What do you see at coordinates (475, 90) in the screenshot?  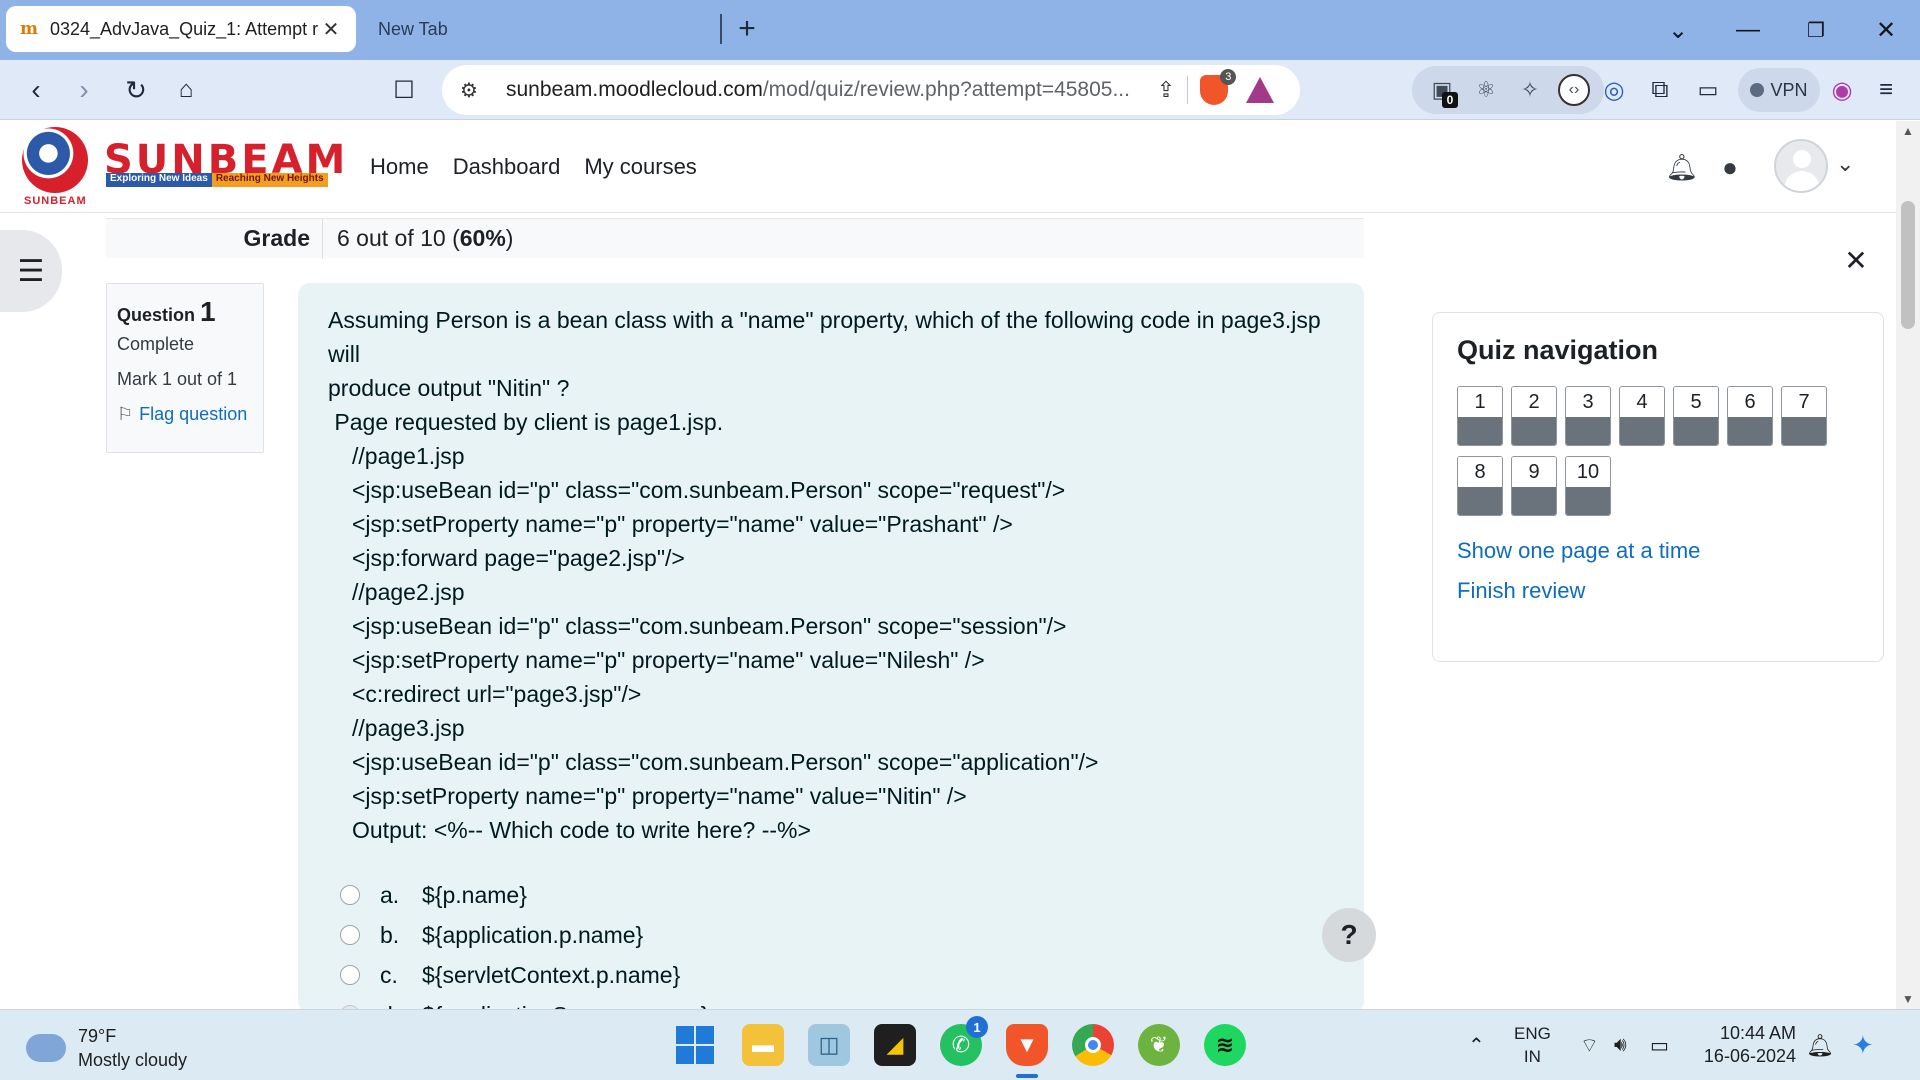 I see `site-settings-icon: ⚙` at bounding box center [475, 90].